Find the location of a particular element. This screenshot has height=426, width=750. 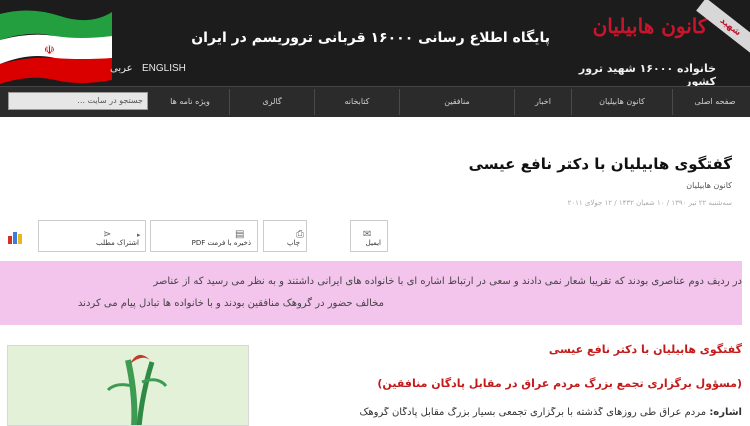

nav-item-home: صفحه اصلی is located at coordinates (715, 102).